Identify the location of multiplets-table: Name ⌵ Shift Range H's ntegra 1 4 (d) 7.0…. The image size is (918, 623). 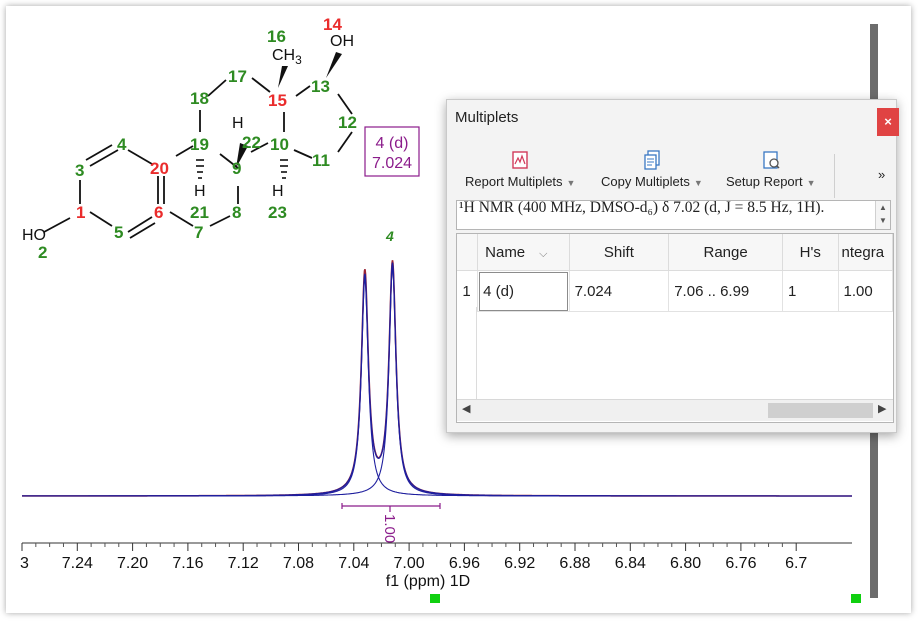
(675, 328).